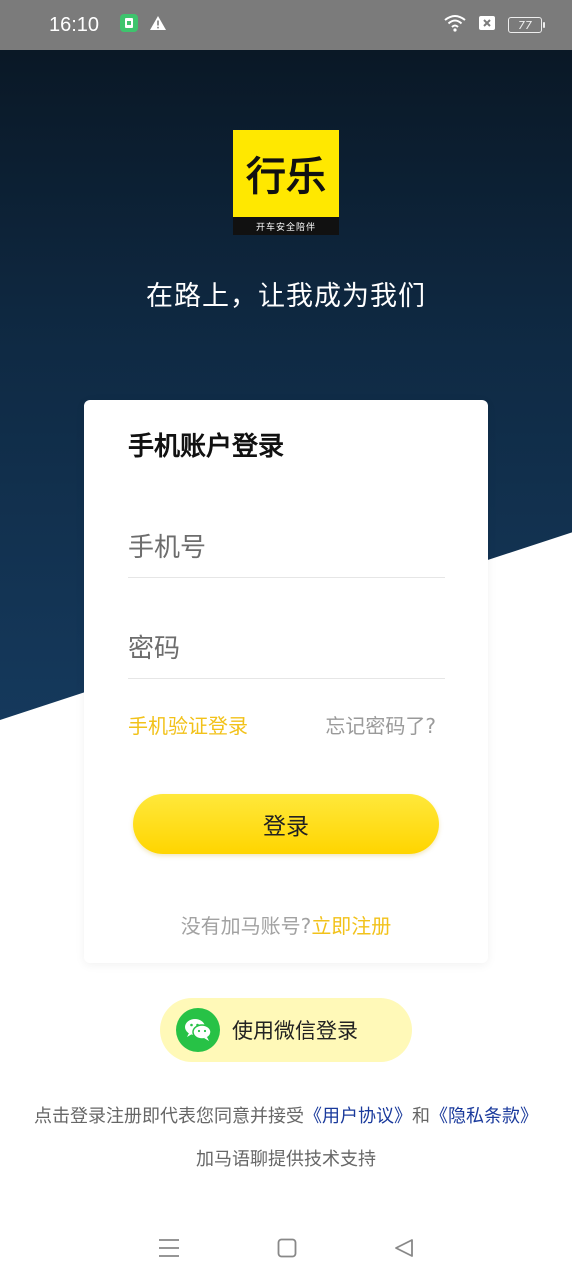 Image resolution: width=572 pixels, height=1280 pixels. What do you see at coordinates (380, 724) in the screenshot?
I see `forgot-password-link: 忘记密码了?` at bounding box center [380, 724].